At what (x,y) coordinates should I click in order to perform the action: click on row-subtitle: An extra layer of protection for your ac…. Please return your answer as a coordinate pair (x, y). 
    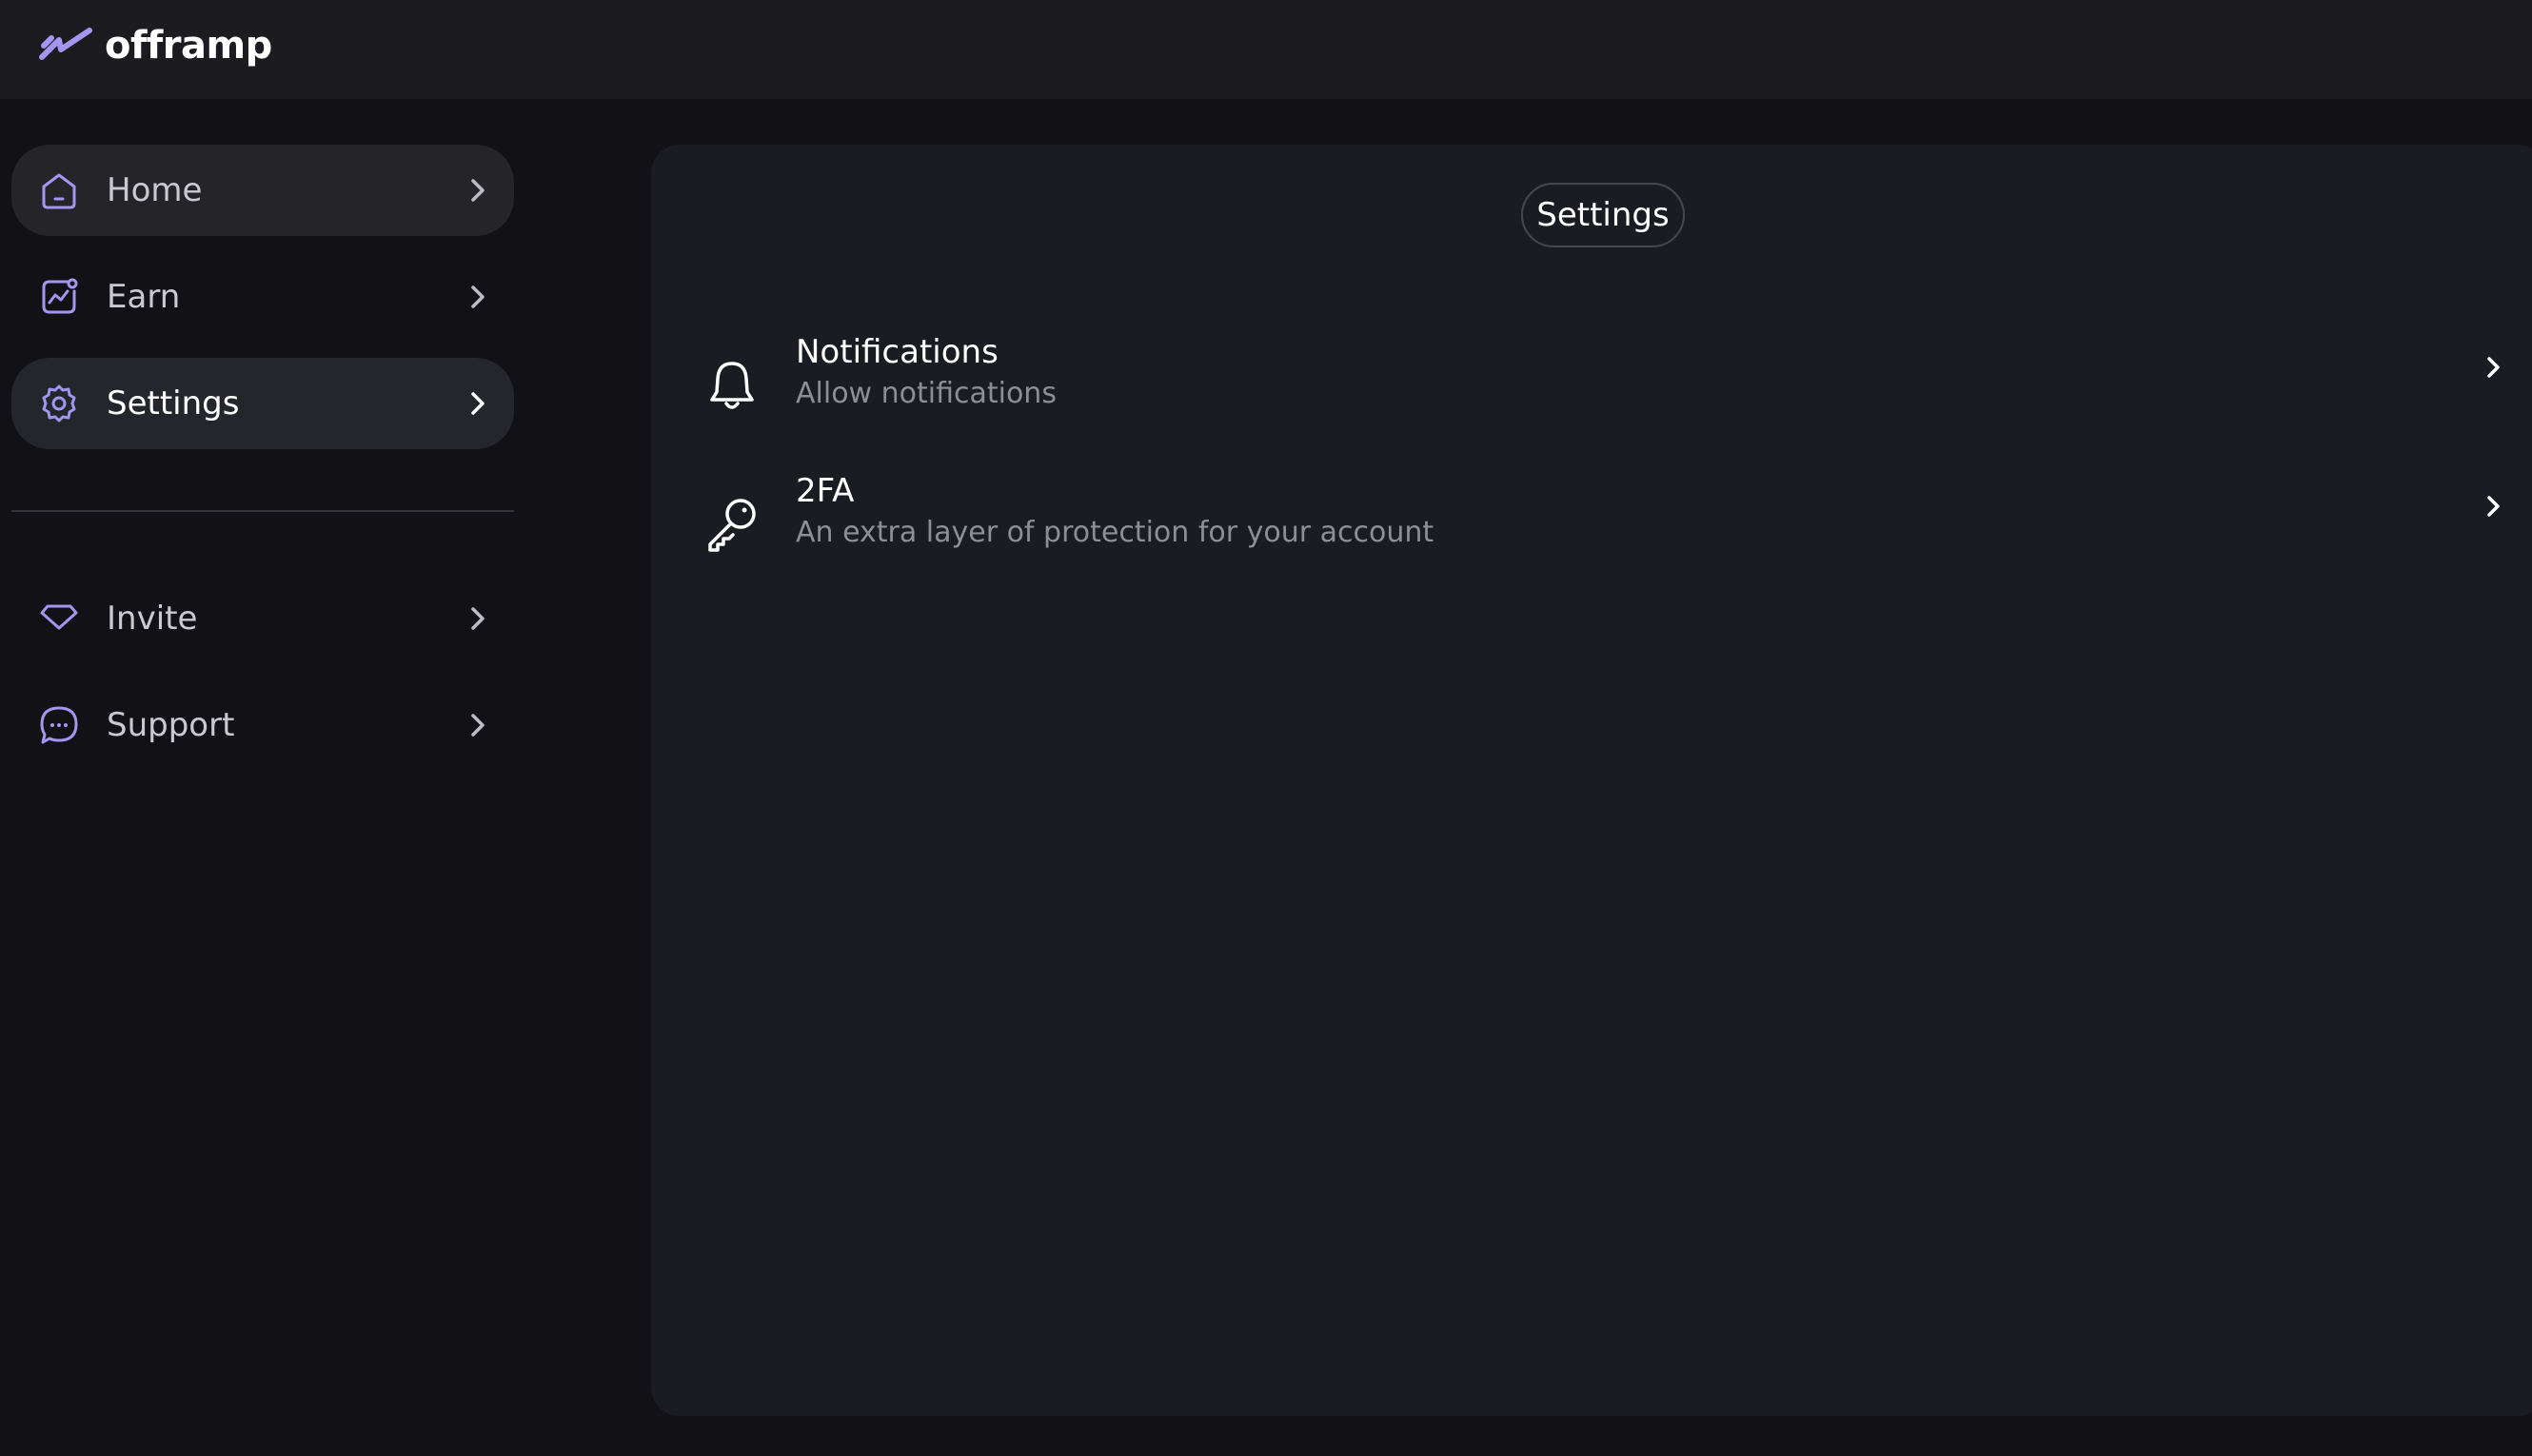
    Looking at the image, I should click on (1115, 532).